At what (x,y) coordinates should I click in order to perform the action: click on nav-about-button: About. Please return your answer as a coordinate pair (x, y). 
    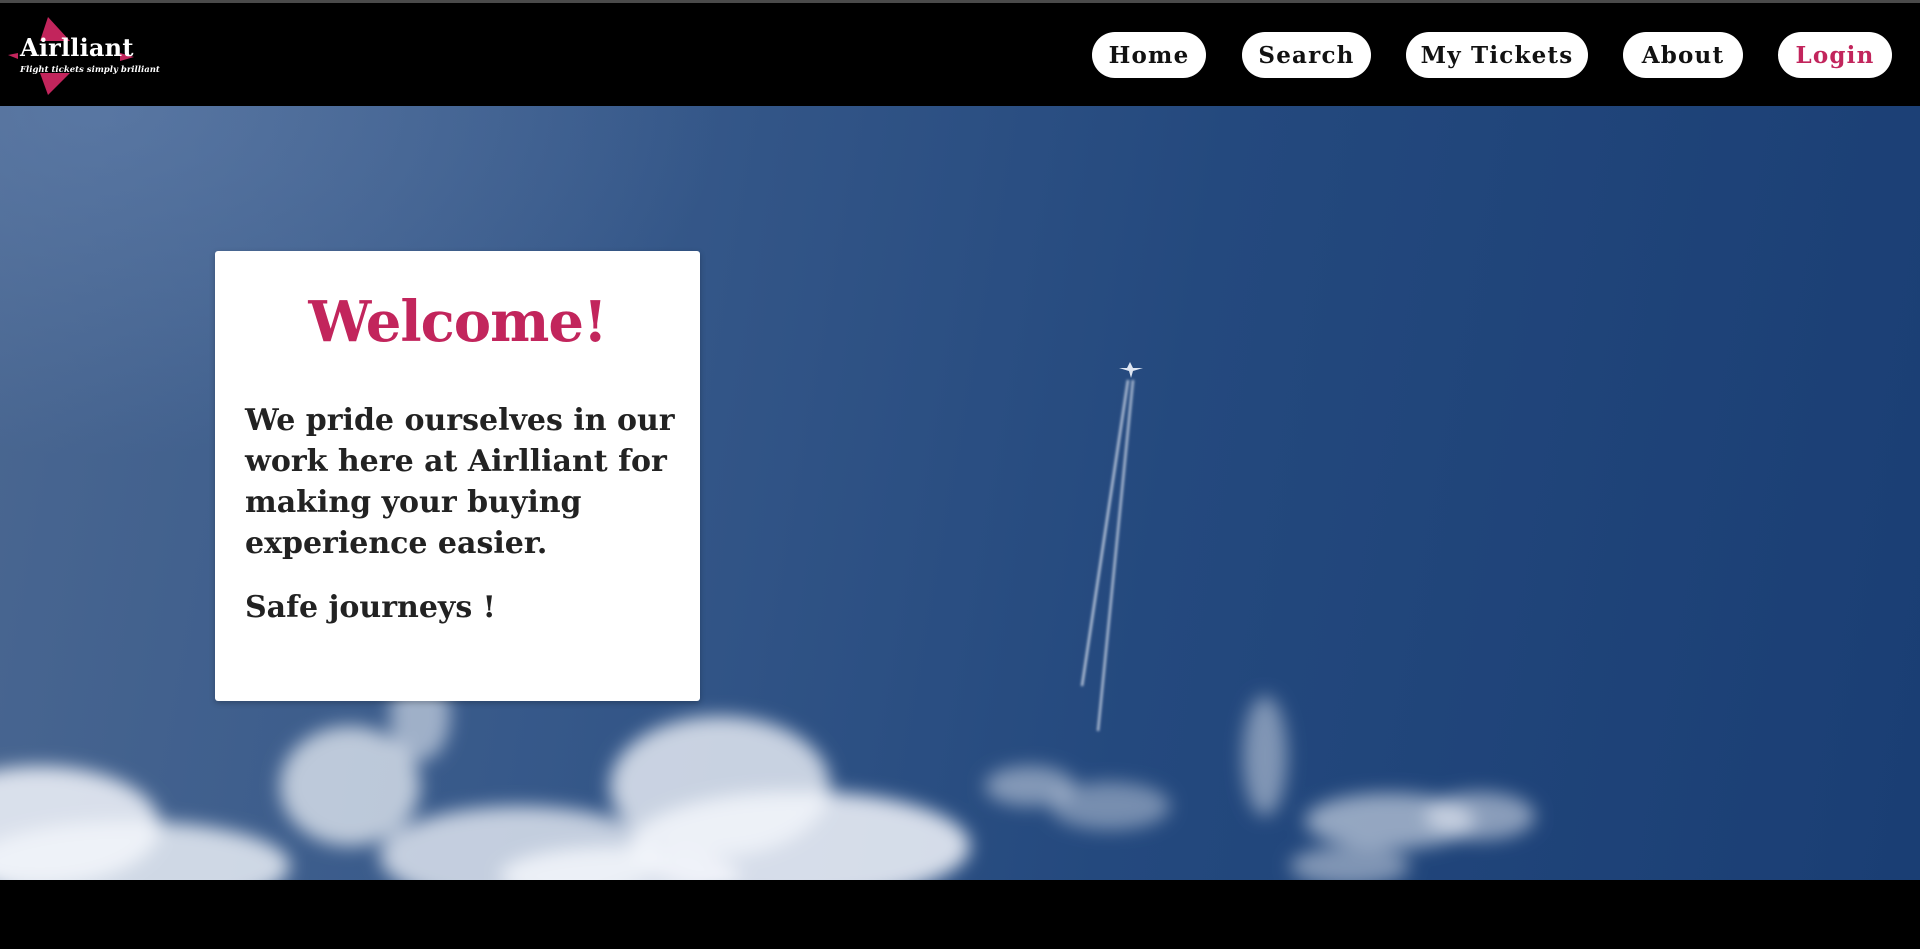
    Looking at the image, I should click on (1683, 55).